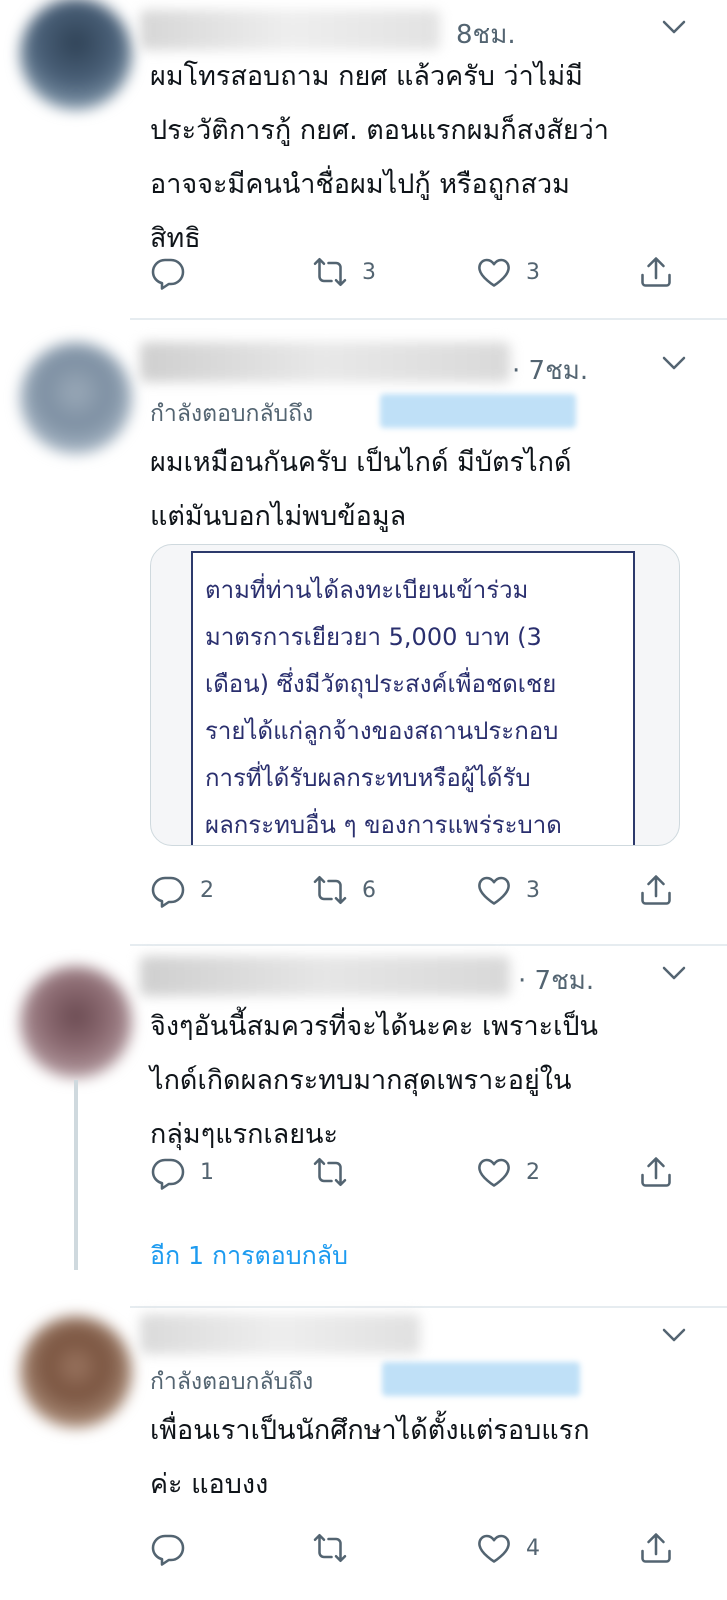 Image resolution: width=727 pixels, height=1600 pixels. Describe the element at coordinates (249, 1256) in the screenshot. I see `show-more-replies-link: อีก 1 การตอบกลับ` at that location.